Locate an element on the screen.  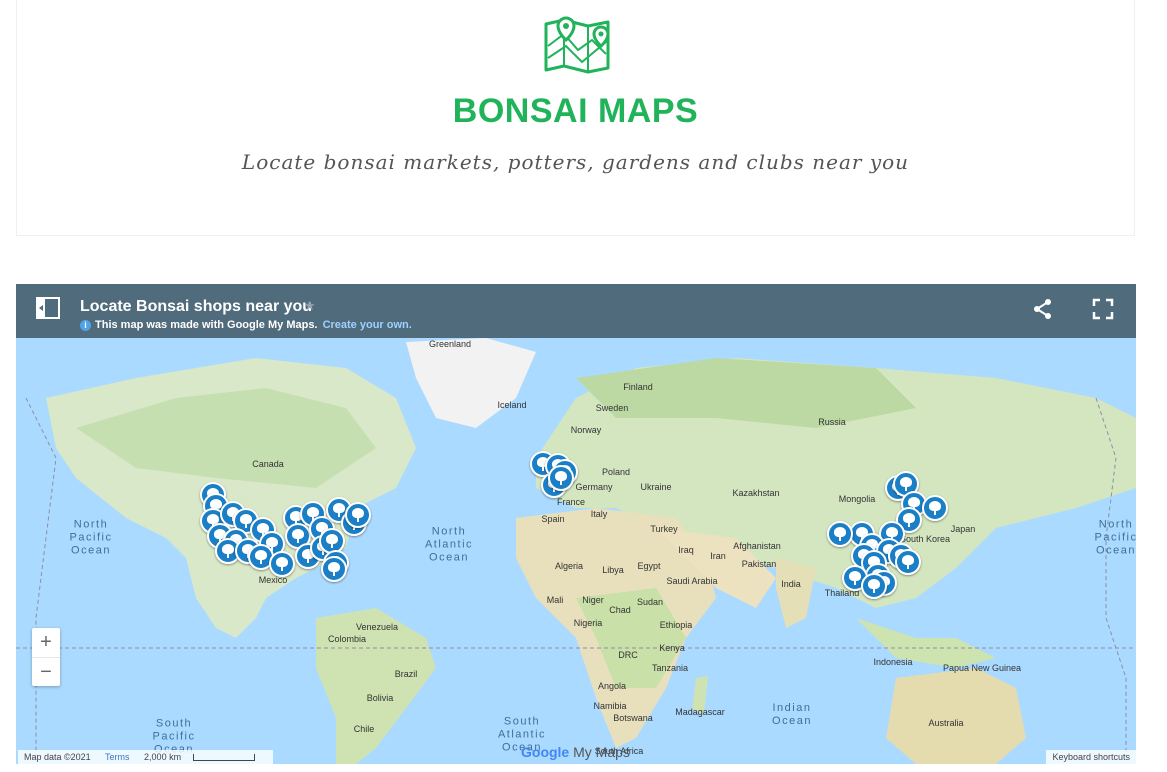
place-label: Spain is located at coordinates (553, 519).